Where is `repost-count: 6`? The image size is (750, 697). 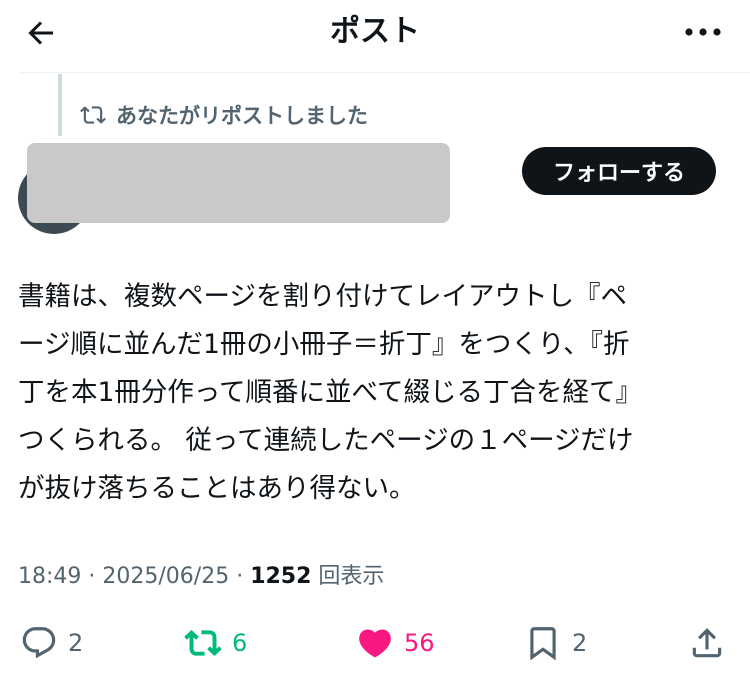 repost-count: 6 is located at coordinates (240, 643).